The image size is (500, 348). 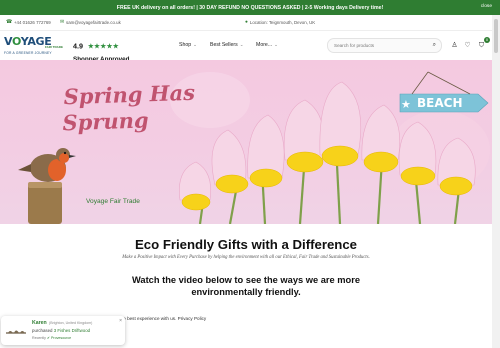 What do you see at coordinates (39, 323) in the screenshot?
I see `buyer-name: Karen` at bounding box center [39, 323].